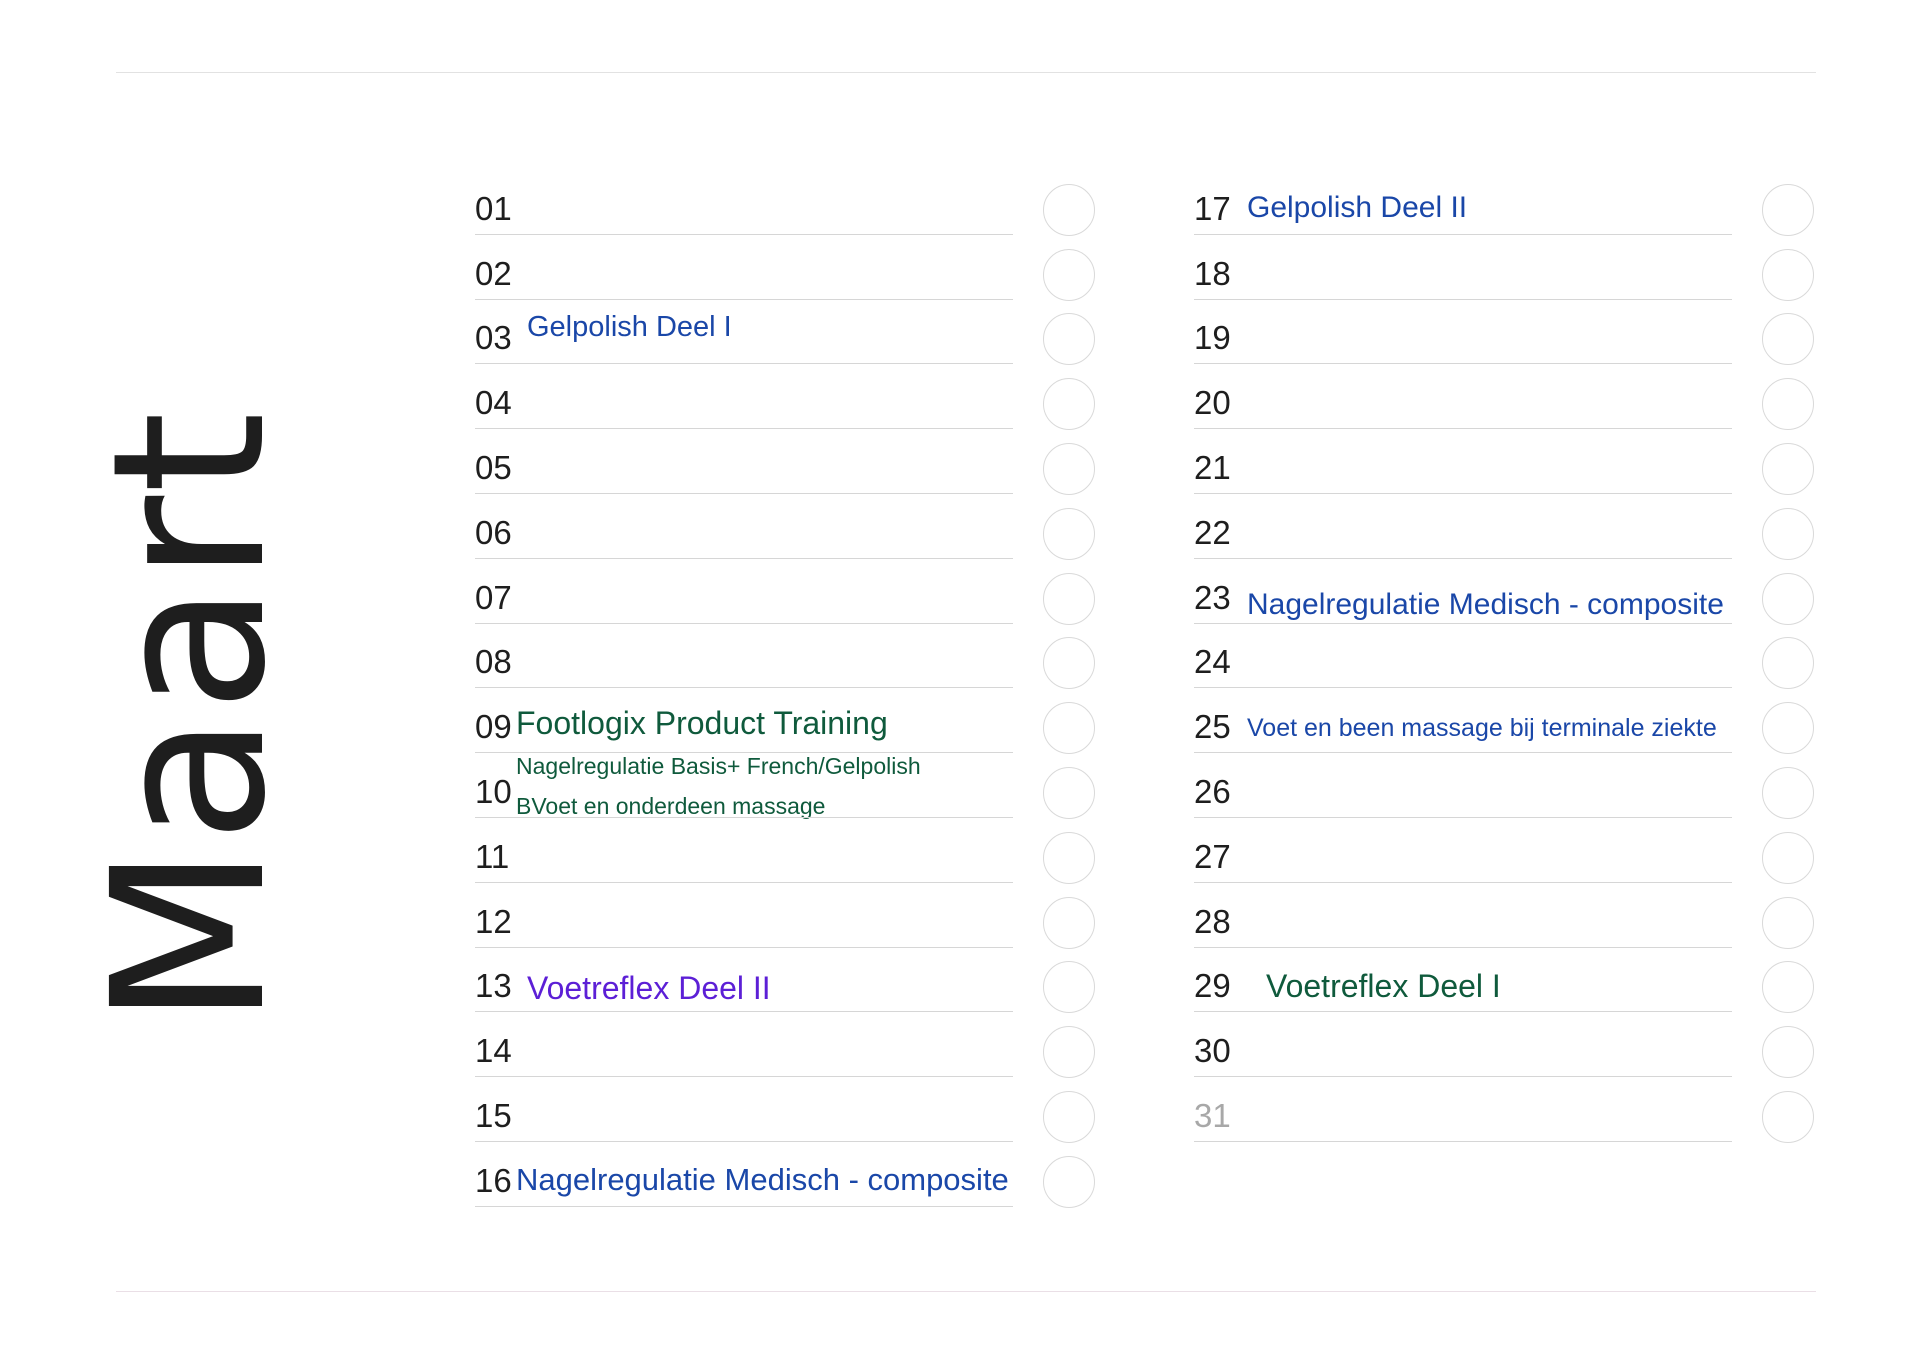 The image size is (1920, 1357). What do you see at coordinates (966, 72) in the screenshot?
I see `top-divider` at bounding box center [966, 72].